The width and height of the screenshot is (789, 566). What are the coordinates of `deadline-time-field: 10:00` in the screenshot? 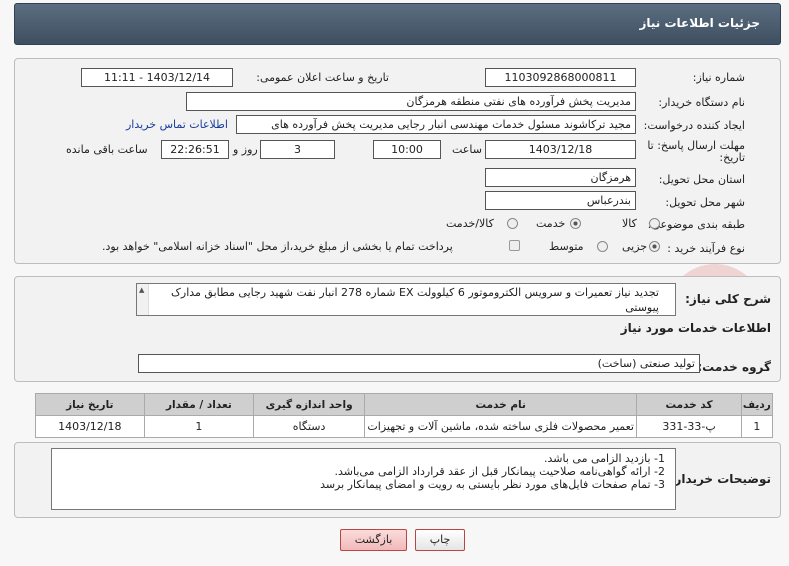 It's located at (407, 149).